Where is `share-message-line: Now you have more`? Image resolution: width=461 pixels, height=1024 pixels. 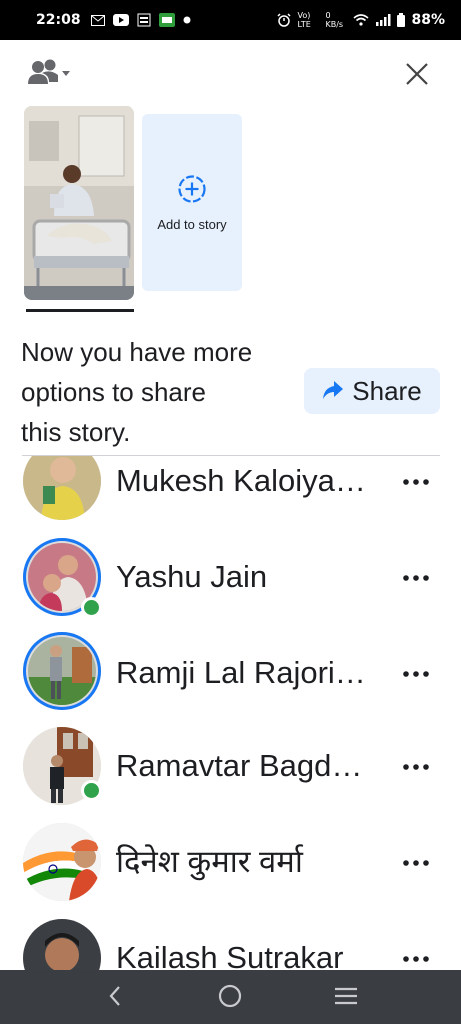
share-message-line: Now you have more is located at coordinates (137, 352).